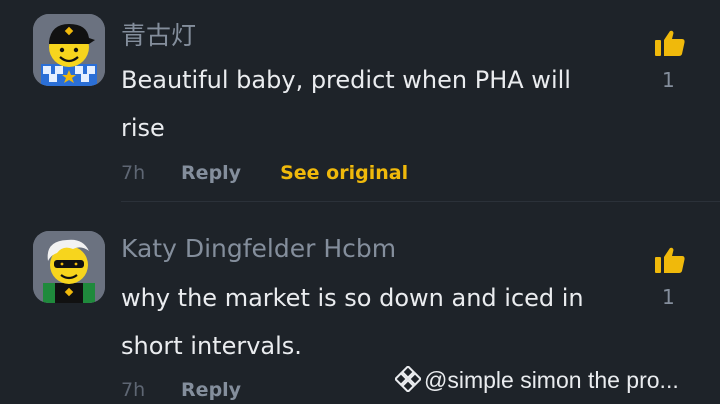  What do you see at coordinates (420, 201) in the screenshot?
I see `divider` at bounding box center [420, 201].